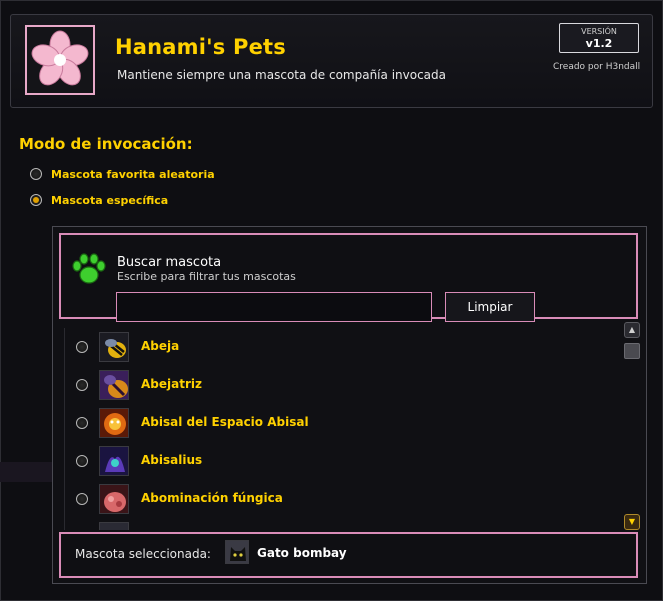 The width and height of the screenshot is (663, 601). What do you see at coordinates (172, 460) in the screenshot?
I see `pet-name: Abisalius` at bounding box center [172, 460].